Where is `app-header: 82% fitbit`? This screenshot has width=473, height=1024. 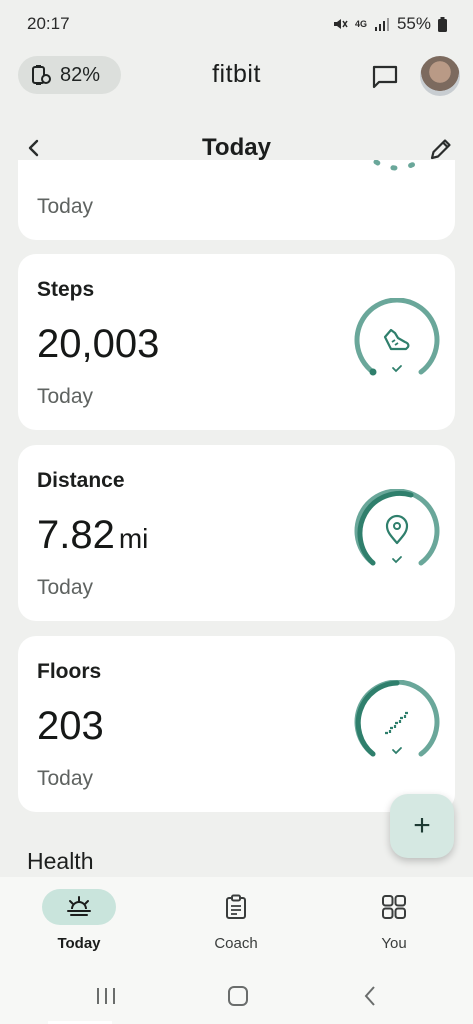 app-header: 82% fitbit is located at coordinates (236, 76).